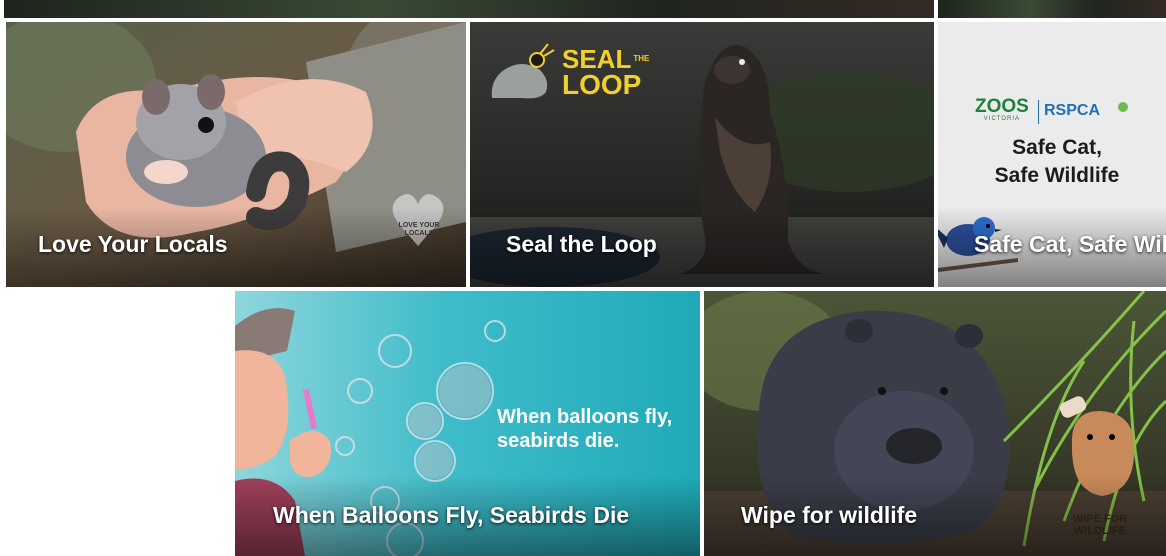 The width and height of the screenshot is (1166, 556). Describe the element at coordinates (523, 71) in the screenshot. I see `seal-the-loop-logo-mark` at that location.